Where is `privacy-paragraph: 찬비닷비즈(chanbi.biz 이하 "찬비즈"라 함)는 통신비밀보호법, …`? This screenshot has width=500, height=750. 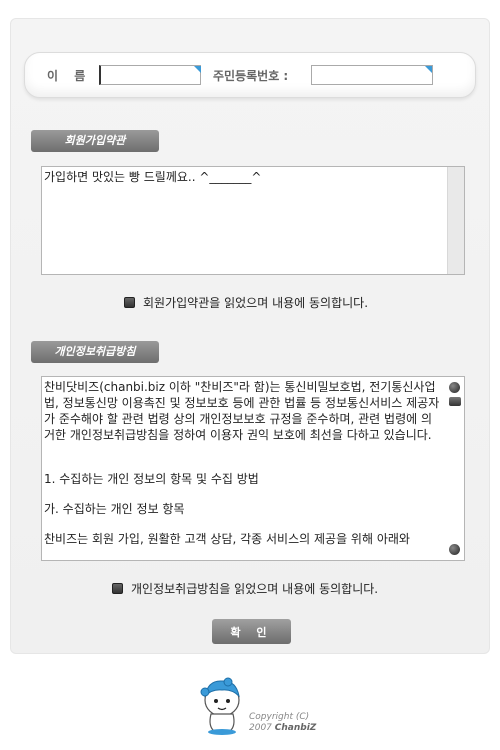
privacy-paragraph: 찬비닷비즈(chanbi.biz 이하 "찬비즈"라 함)는 통신비밀보호법, … is located at coordinates (242, 411).